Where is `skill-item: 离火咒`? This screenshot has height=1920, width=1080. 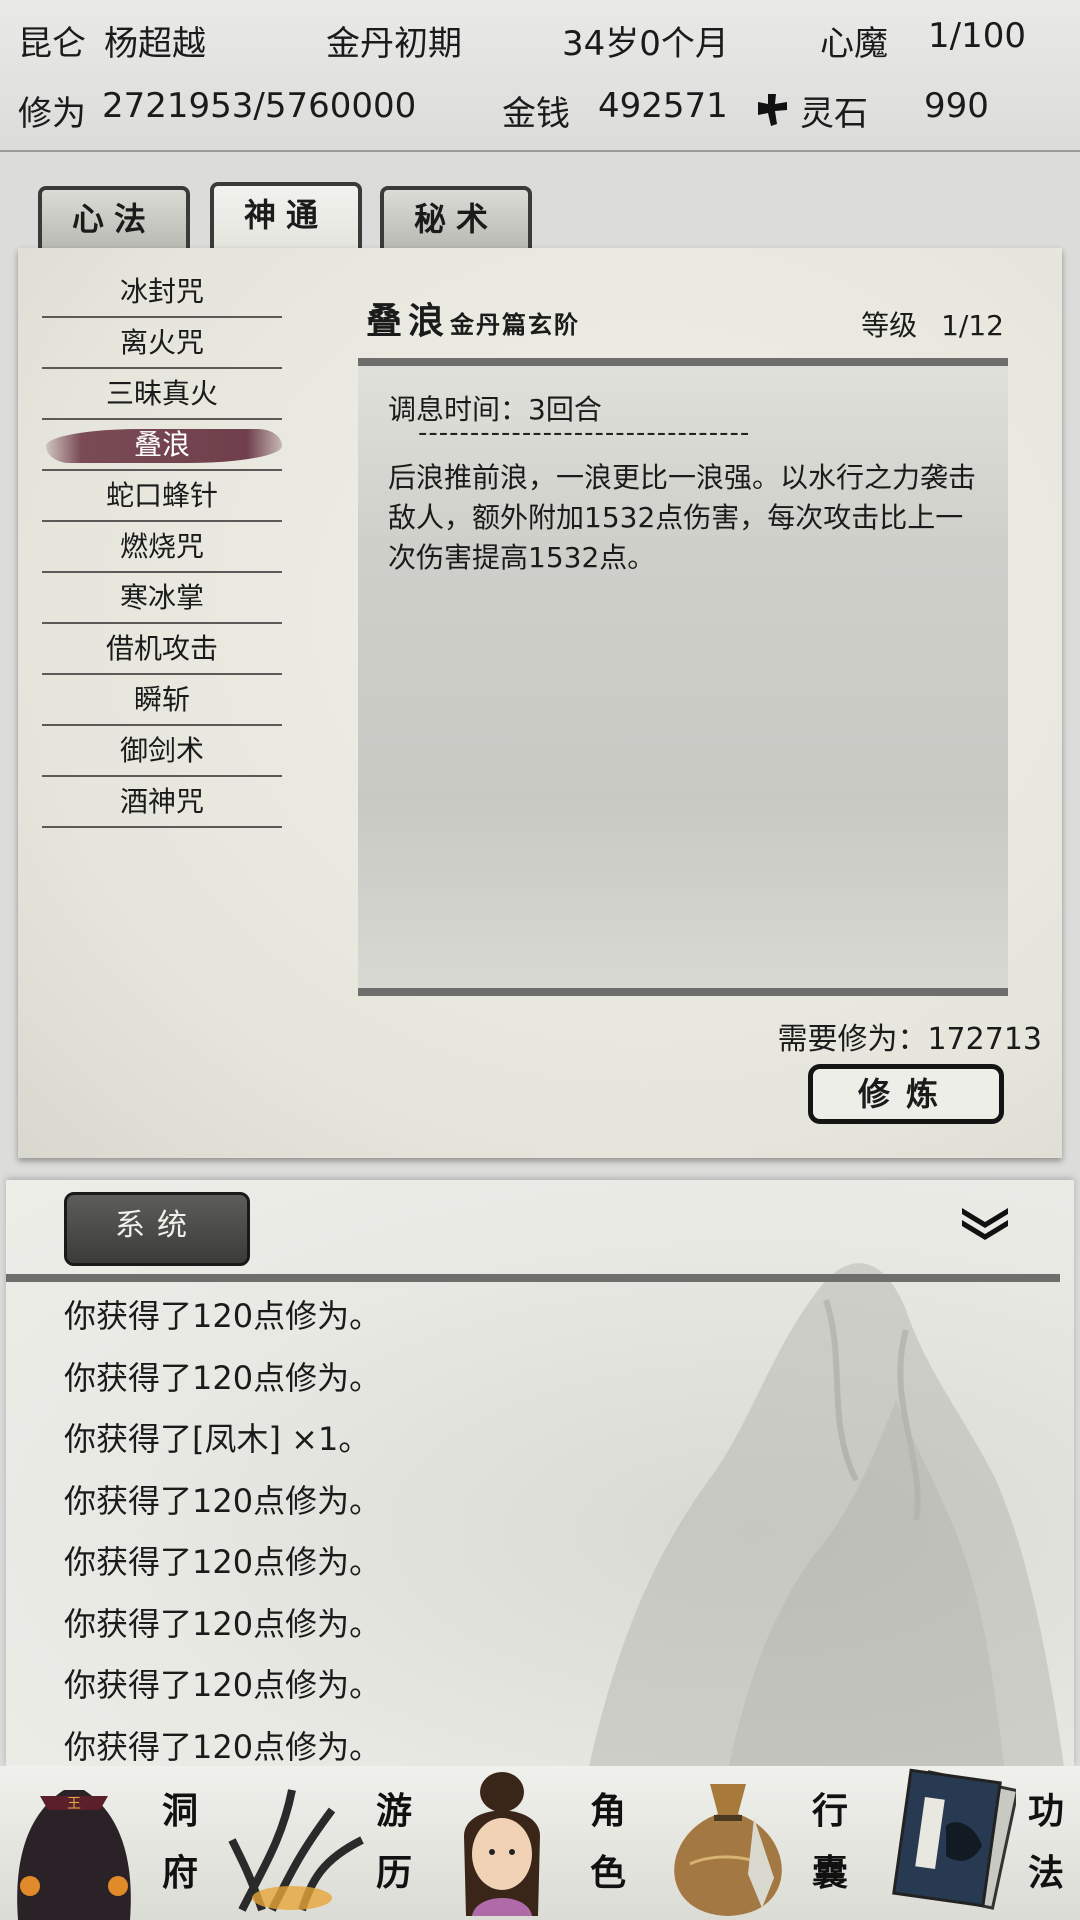 skill-item: 离火咒 is located at coordinates (162, 344).